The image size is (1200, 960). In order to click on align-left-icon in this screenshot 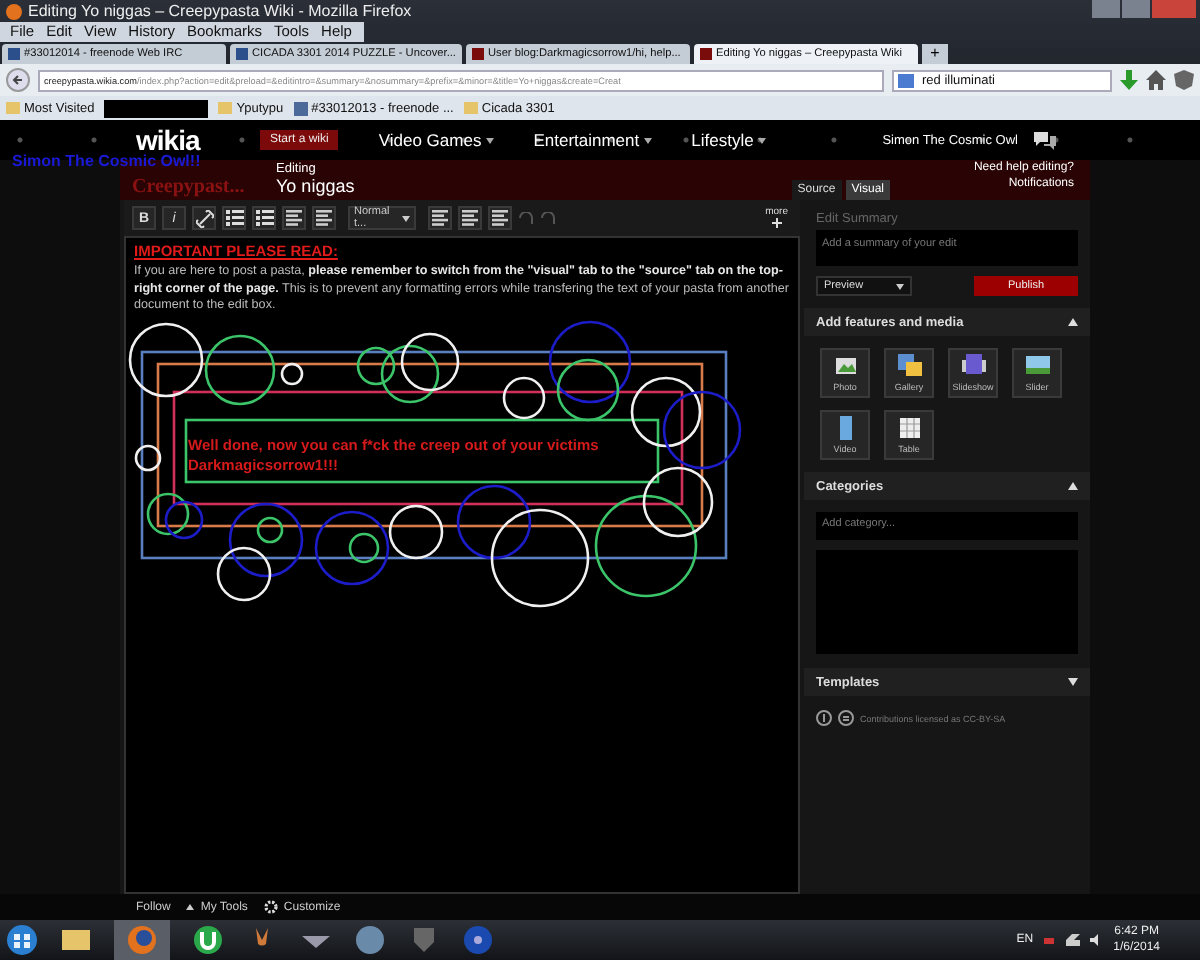, I will do `click(440, 218)`.